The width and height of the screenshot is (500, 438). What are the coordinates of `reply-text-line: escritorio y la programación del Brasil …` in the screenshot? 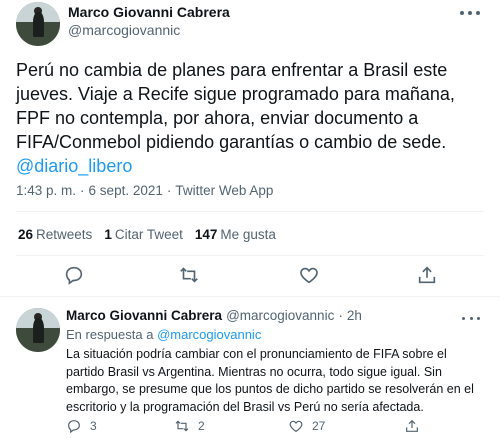 It's located at (245, 406).